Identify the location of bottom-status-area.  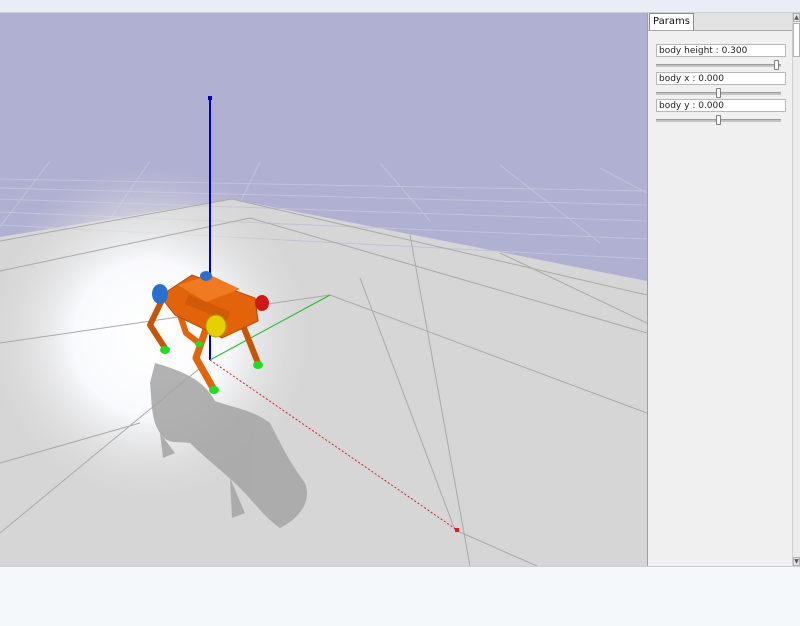
(400, 596).